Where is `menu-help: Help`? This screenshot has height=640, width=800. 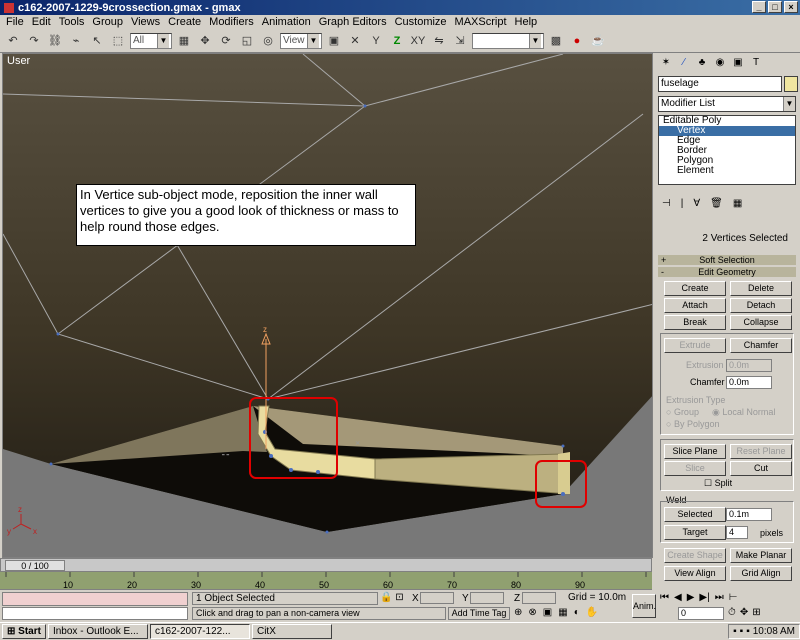 menu-help: Help is located at coordinates (526, 22).